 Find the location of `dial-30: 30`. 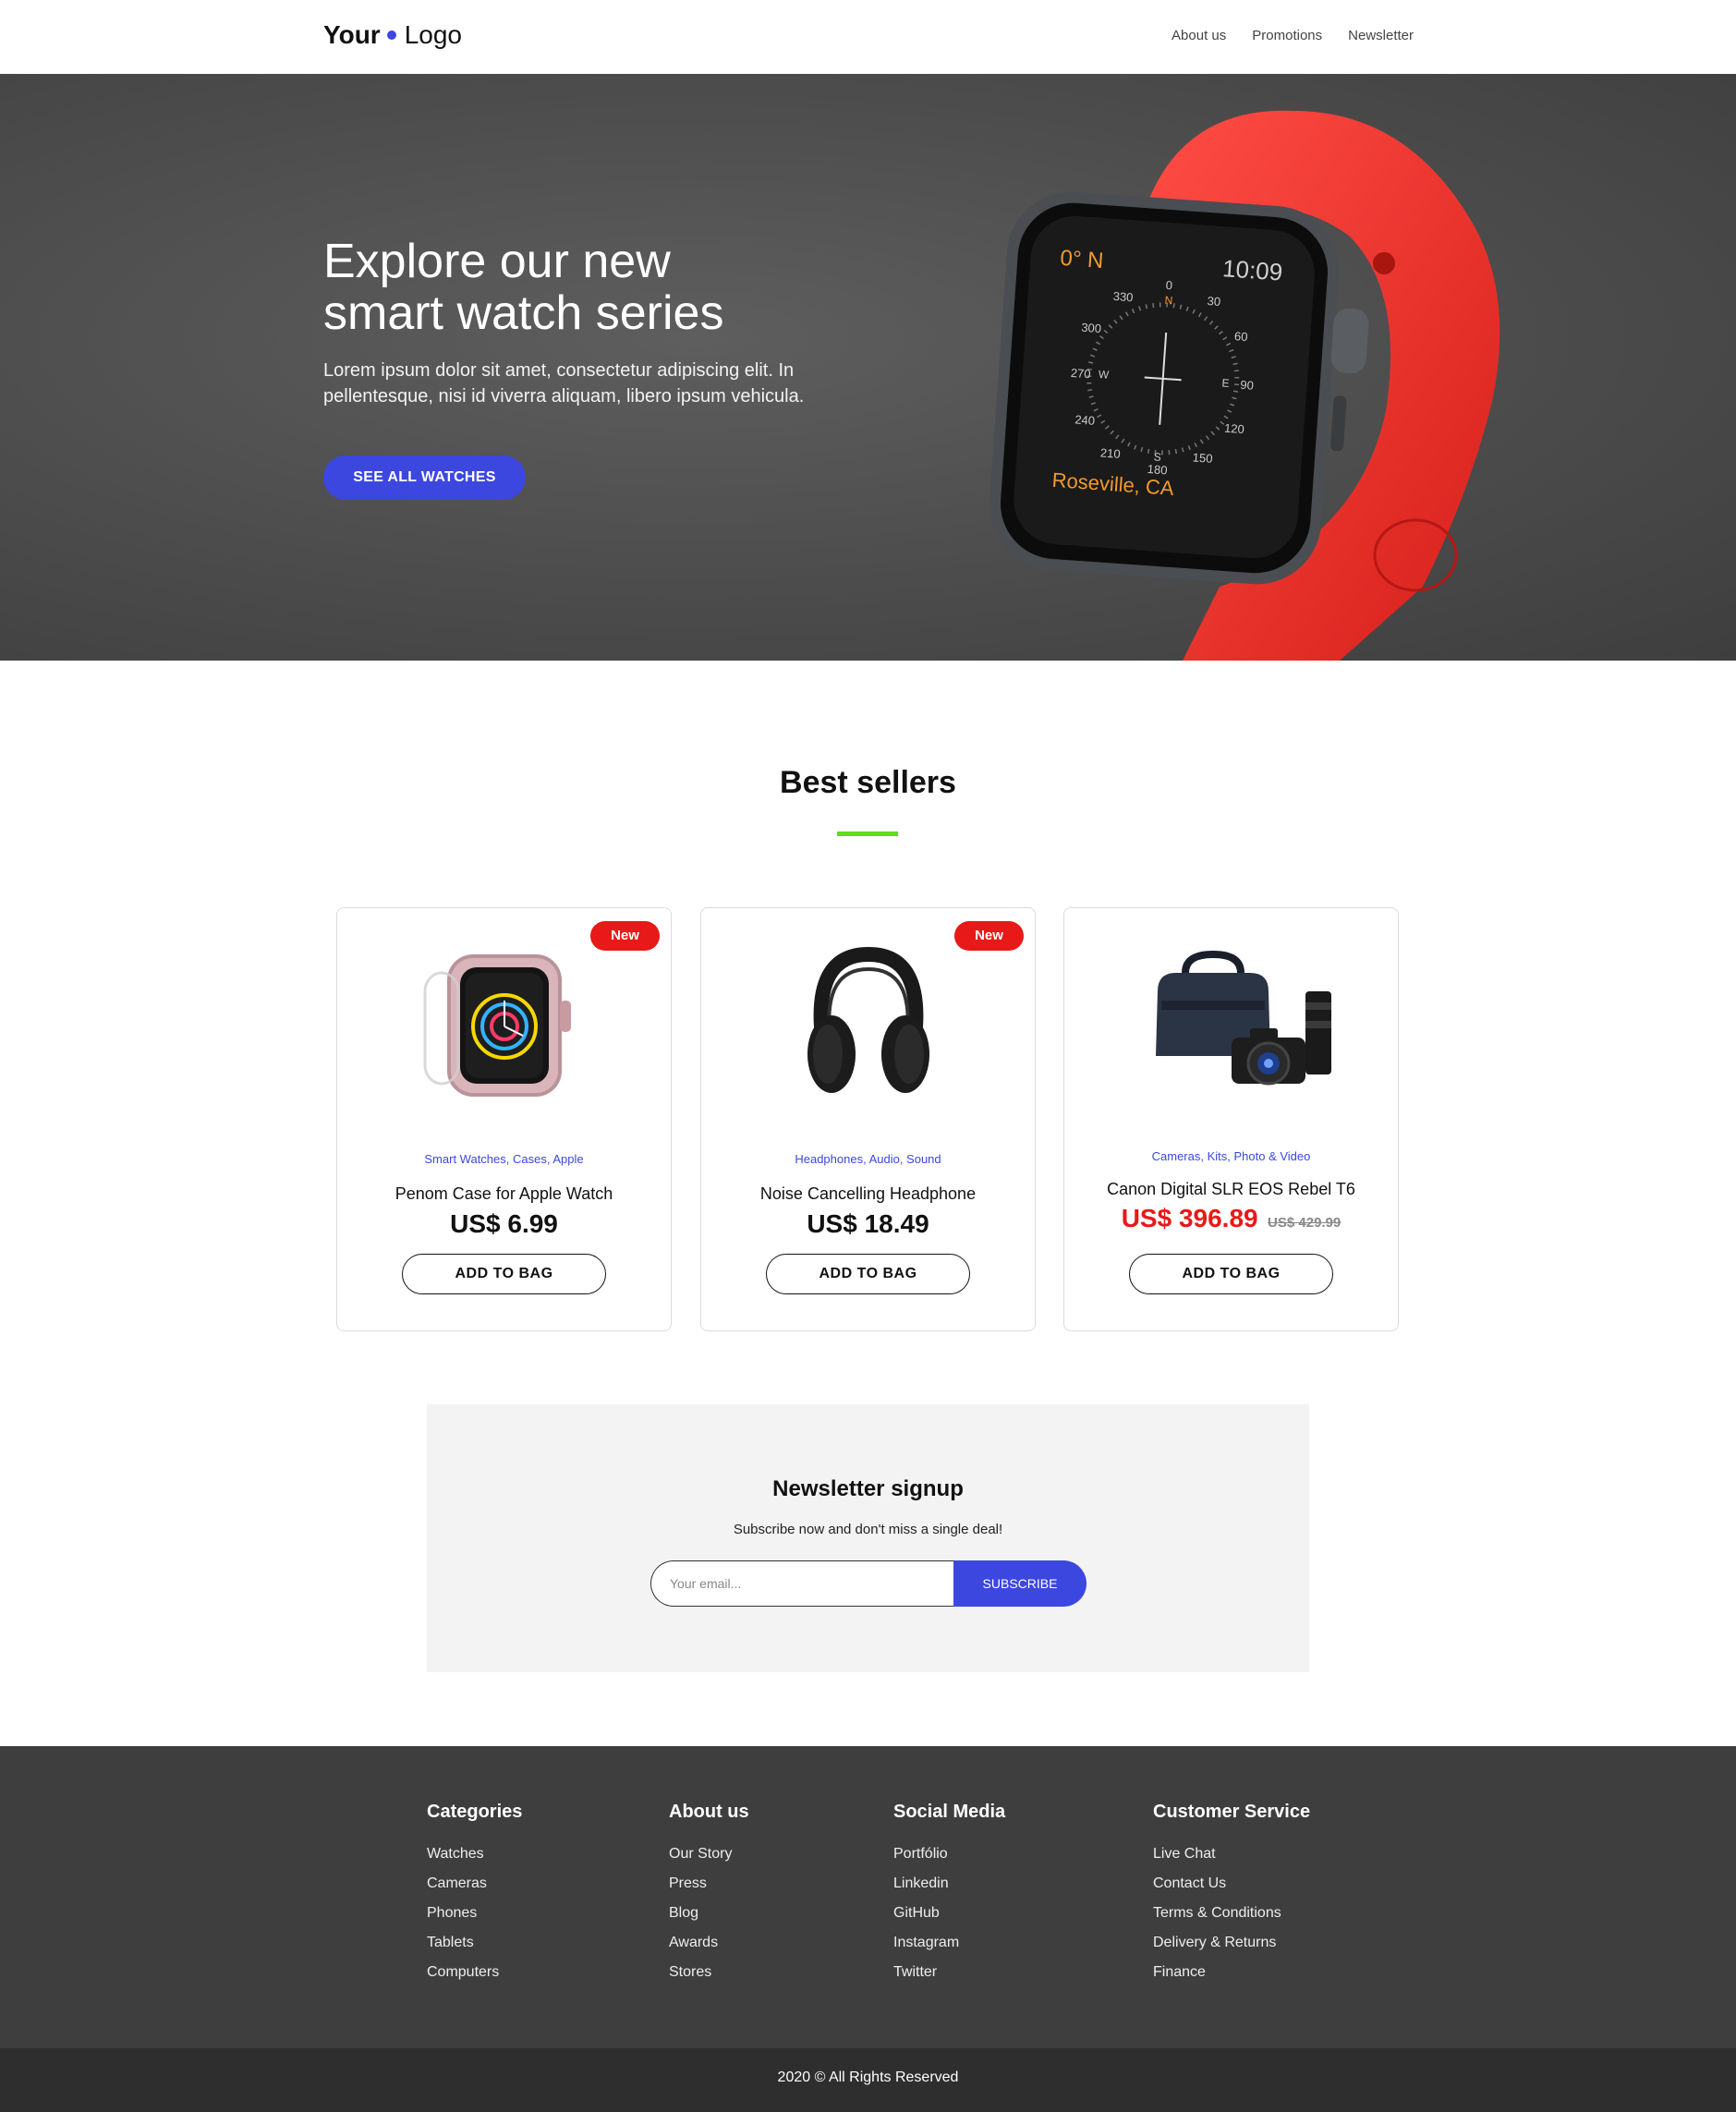

dial-30: 30 is located at coordinates (1214, 301).